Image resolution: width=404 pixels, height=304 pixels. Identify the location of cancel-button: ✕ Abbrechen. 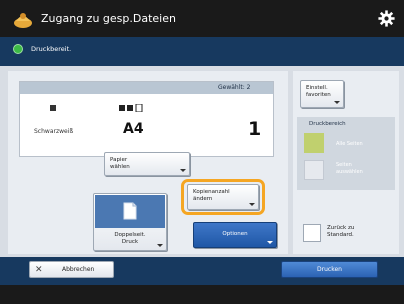
(71, 269).